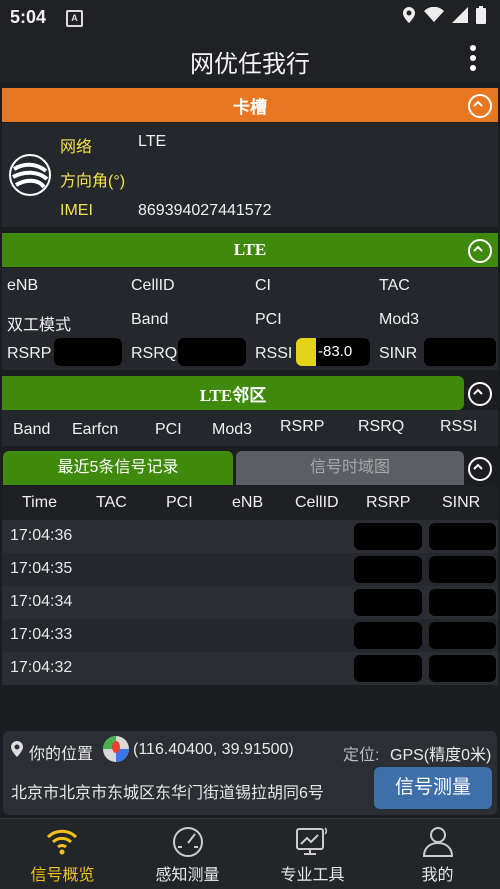 The height and width of the screenshot is (889, 500). What do you see at coordinates (76, 210) in the screenshot?
I see `imei-label: IMEI` at bounding box center [76, 210].